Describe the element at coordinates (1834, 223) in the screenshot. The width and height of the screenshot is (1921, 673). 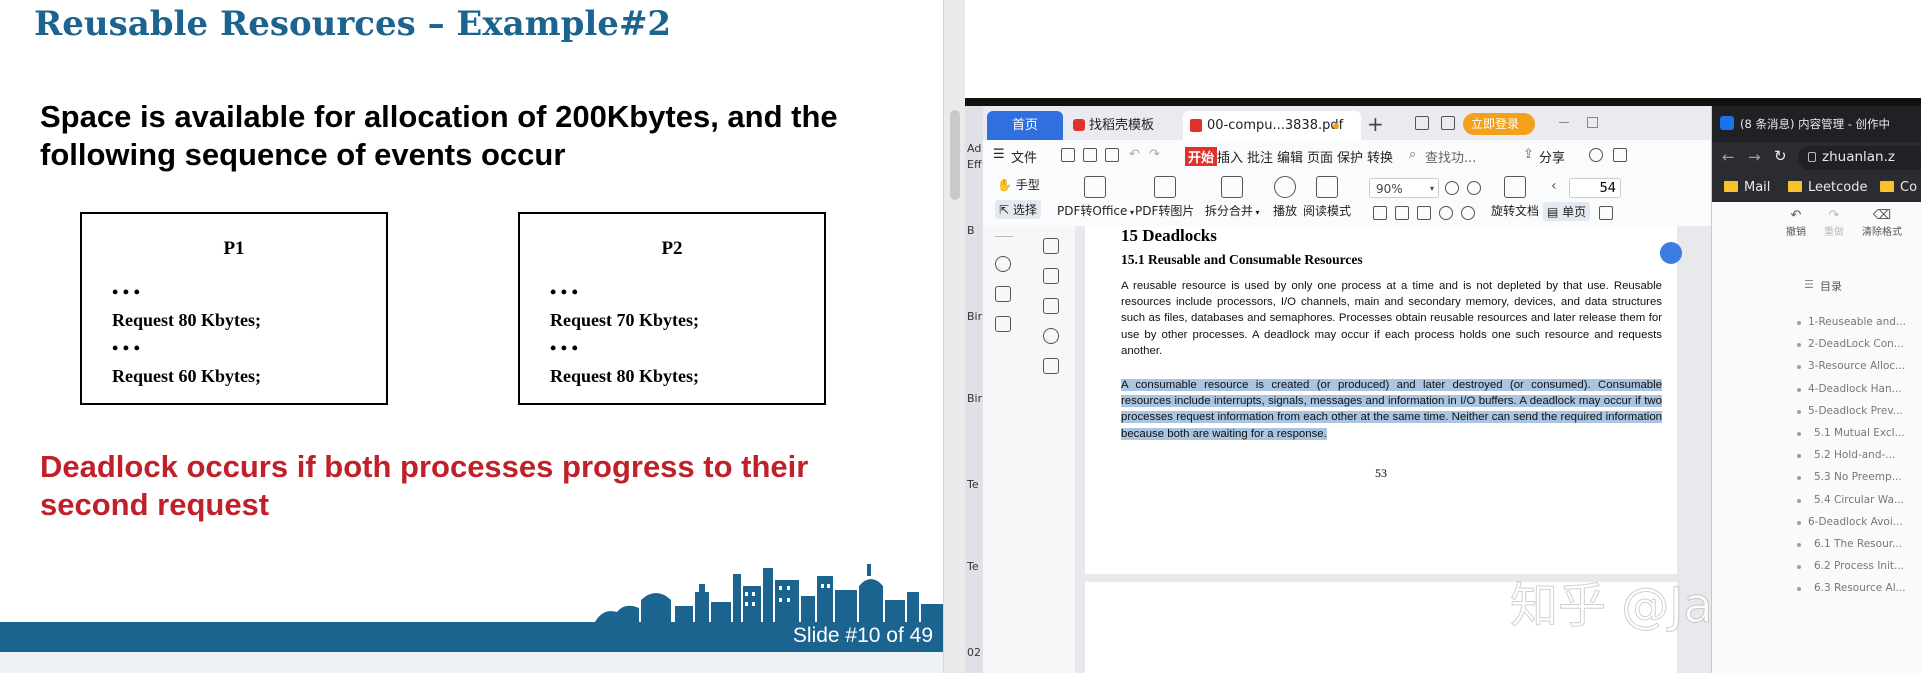
I see `redo-button: ↷ 重做` at that location.